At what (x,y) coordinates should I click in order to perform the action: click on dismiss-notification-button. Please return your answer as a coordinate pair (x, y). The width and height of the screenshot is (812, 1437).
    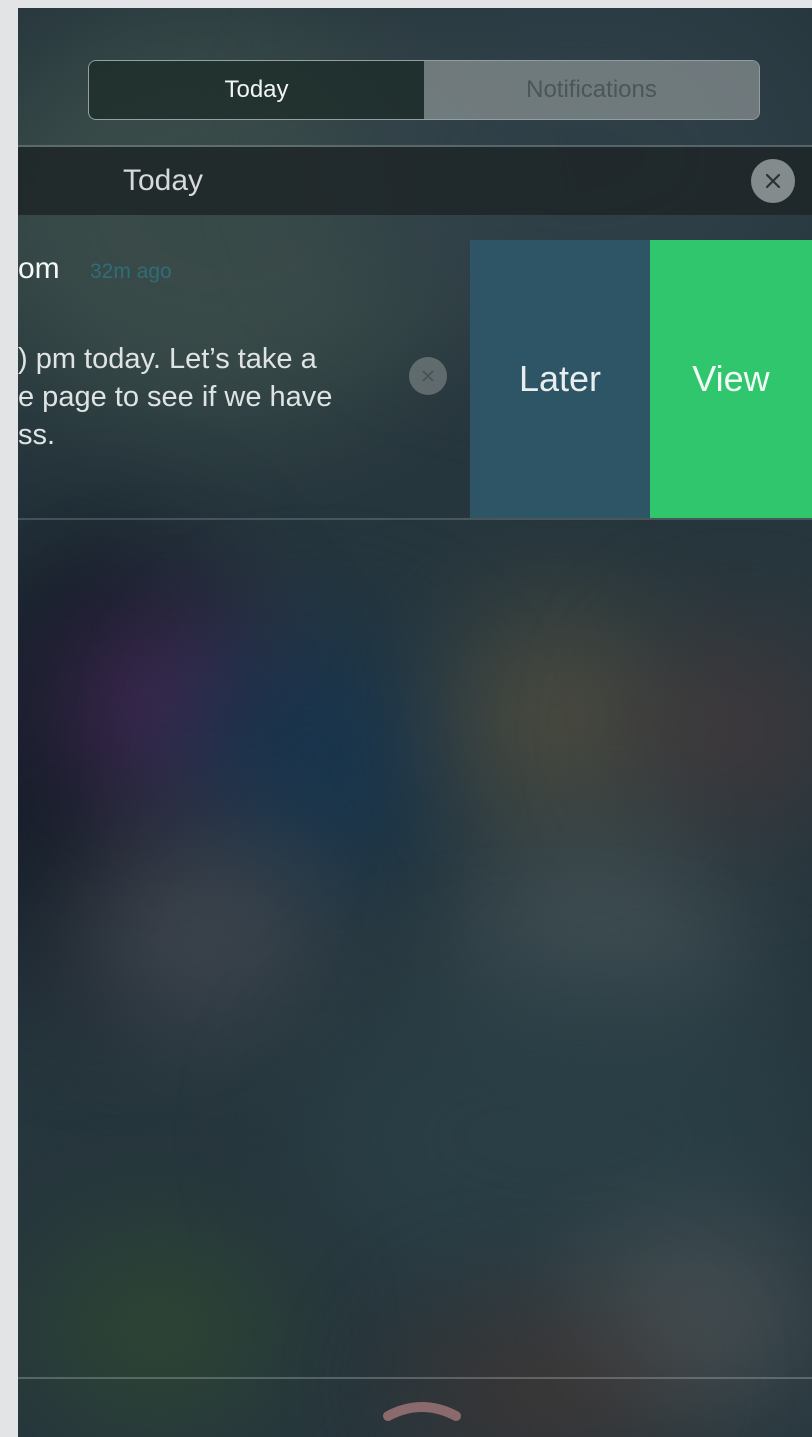
    Looking at the image, I should click on (428, 376).